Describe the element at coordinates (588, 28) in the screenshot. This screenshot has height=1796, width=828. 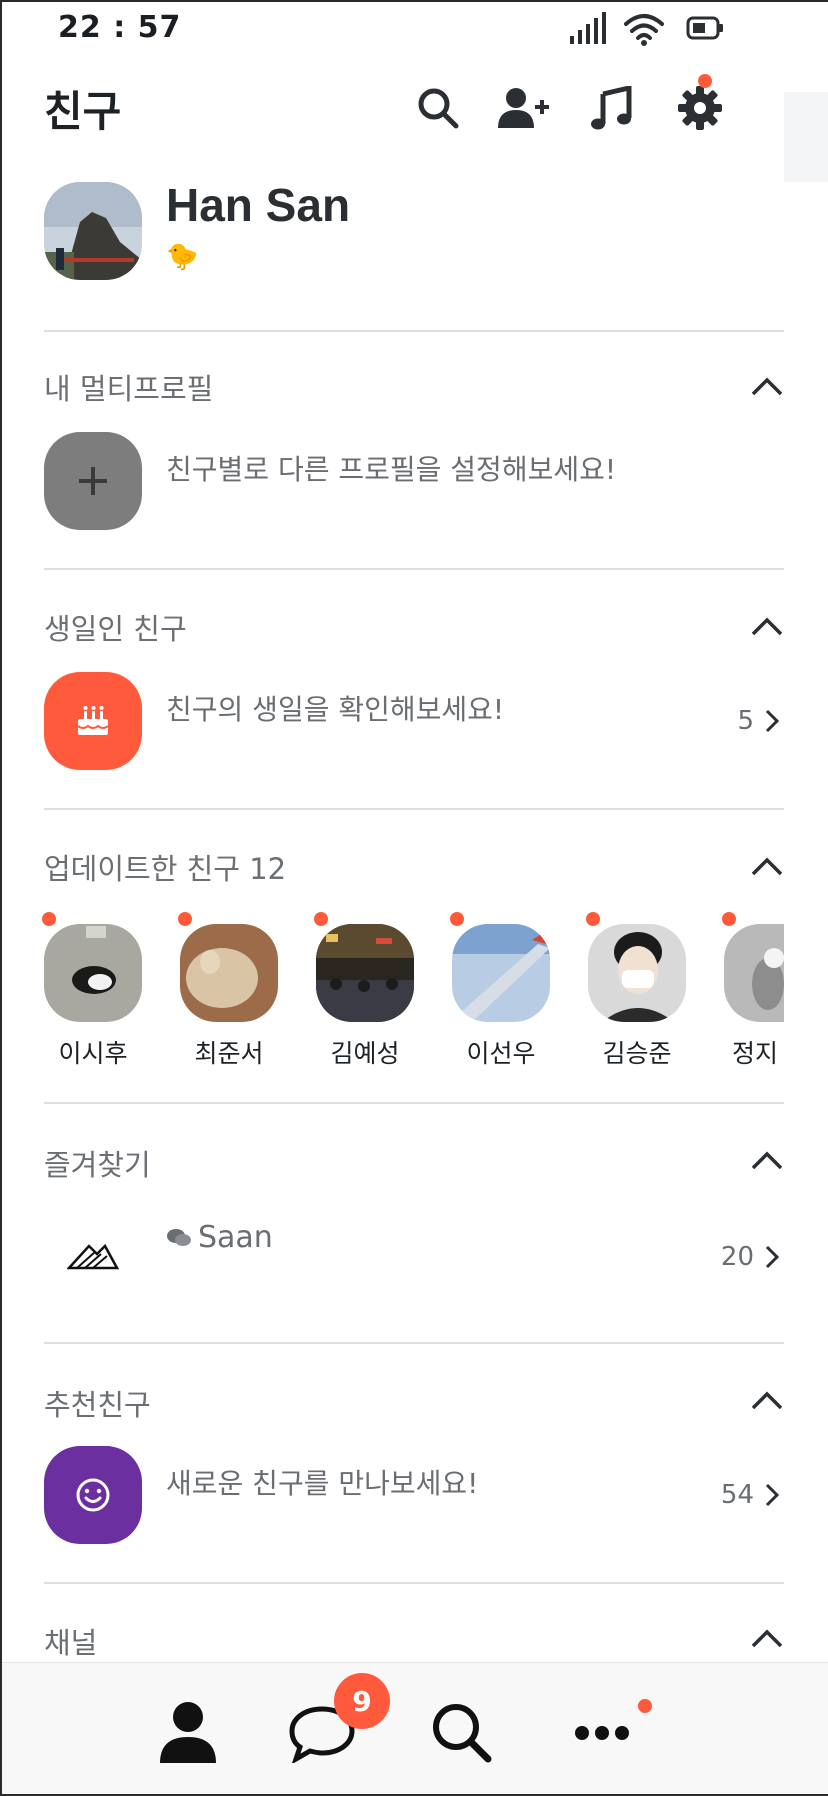
I see `signal-icon` at that location.